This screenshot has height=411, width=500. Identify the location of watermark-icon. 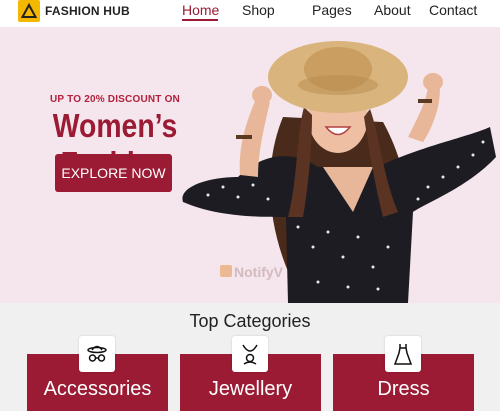
(226, 271).